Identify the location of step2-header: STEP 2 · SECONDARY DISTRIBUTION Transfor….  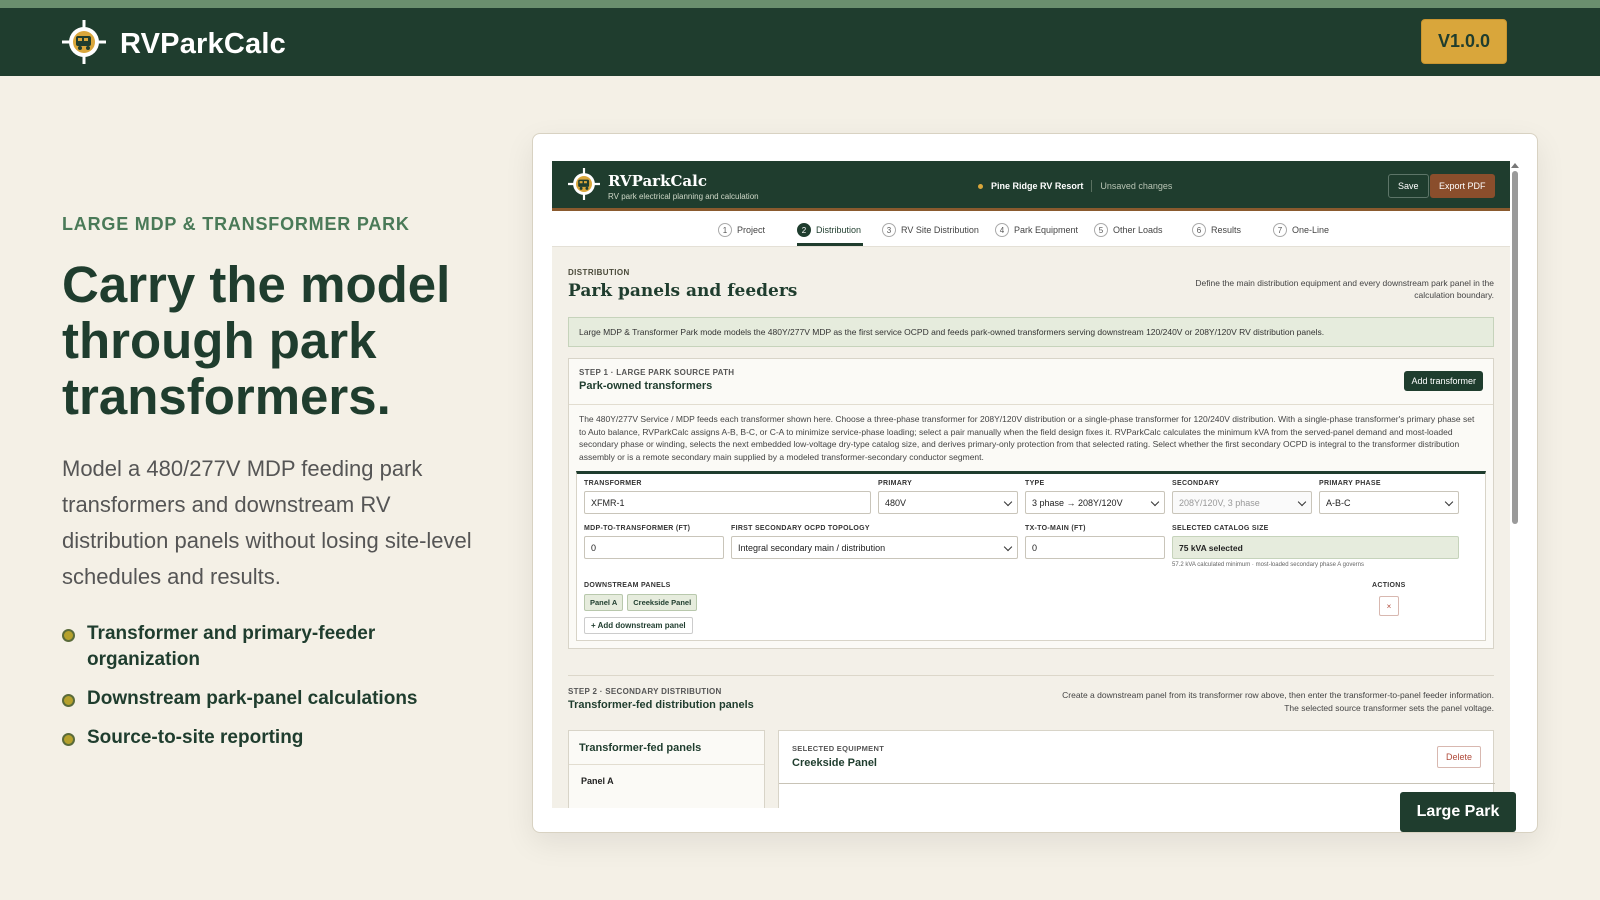
(1031, 707).